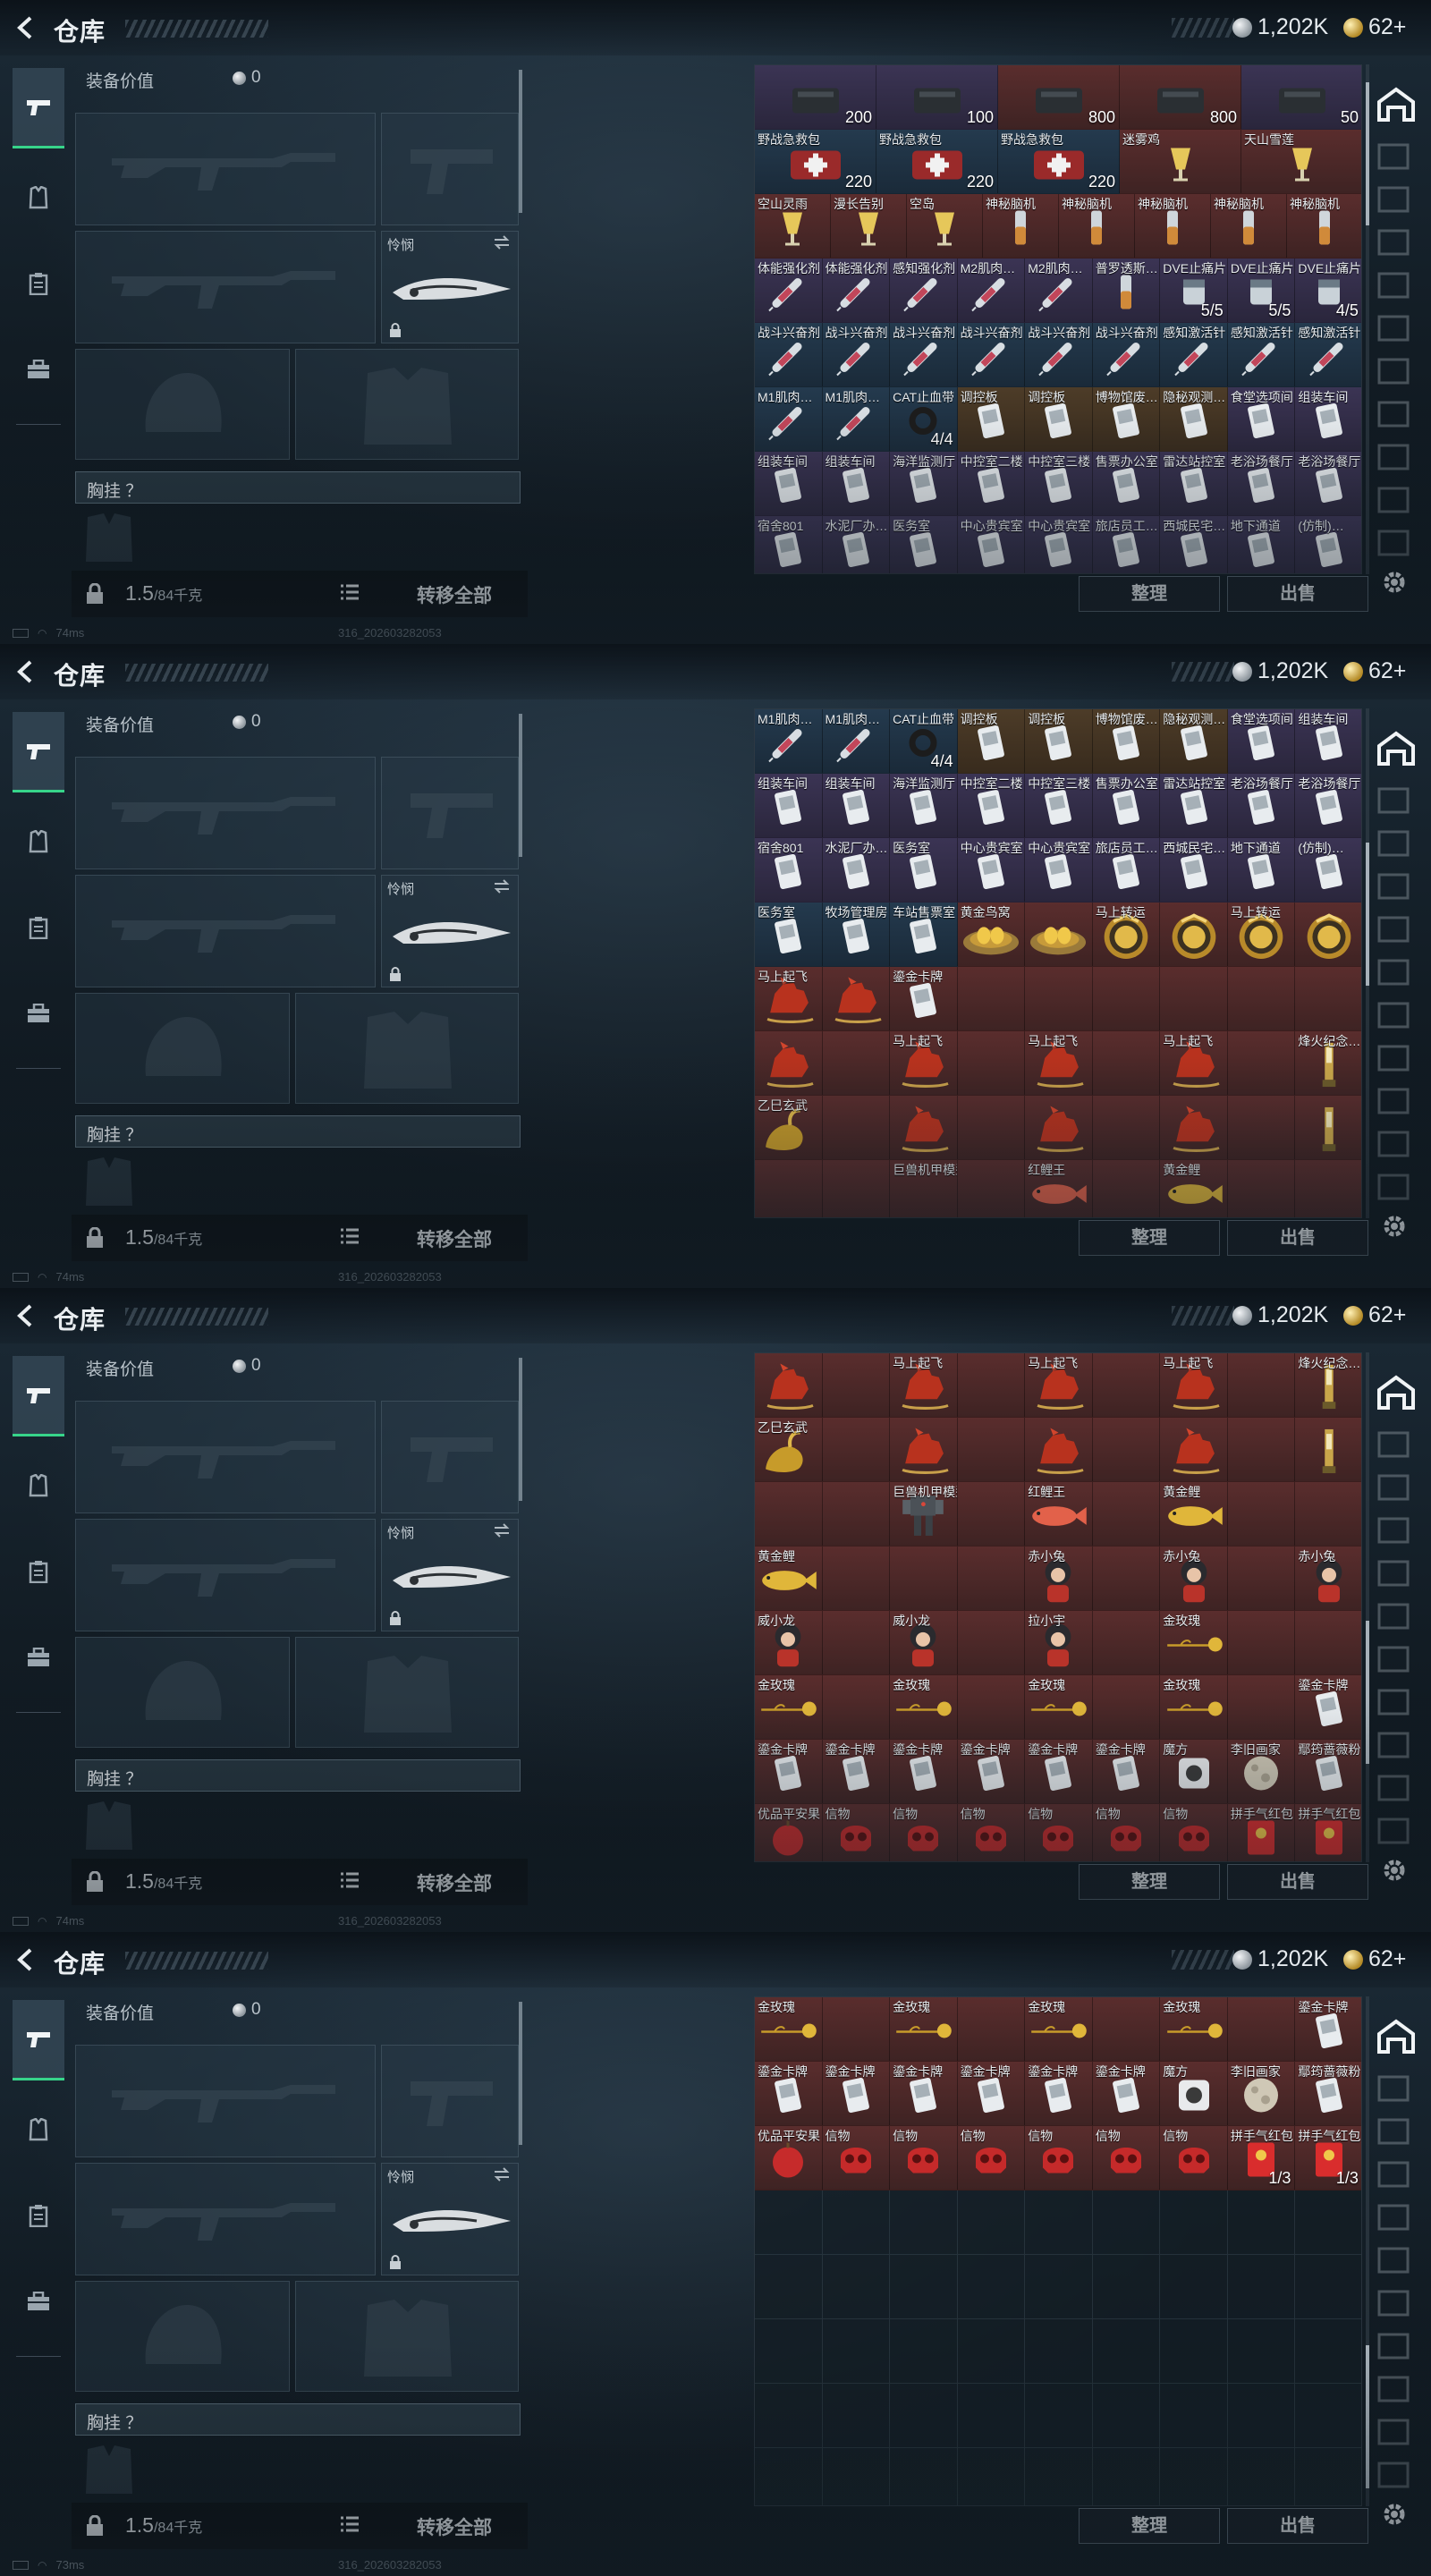  Describe the element at coordinates (26, 1315) in the screenshot. I see `back-arrow-icon` at that location.